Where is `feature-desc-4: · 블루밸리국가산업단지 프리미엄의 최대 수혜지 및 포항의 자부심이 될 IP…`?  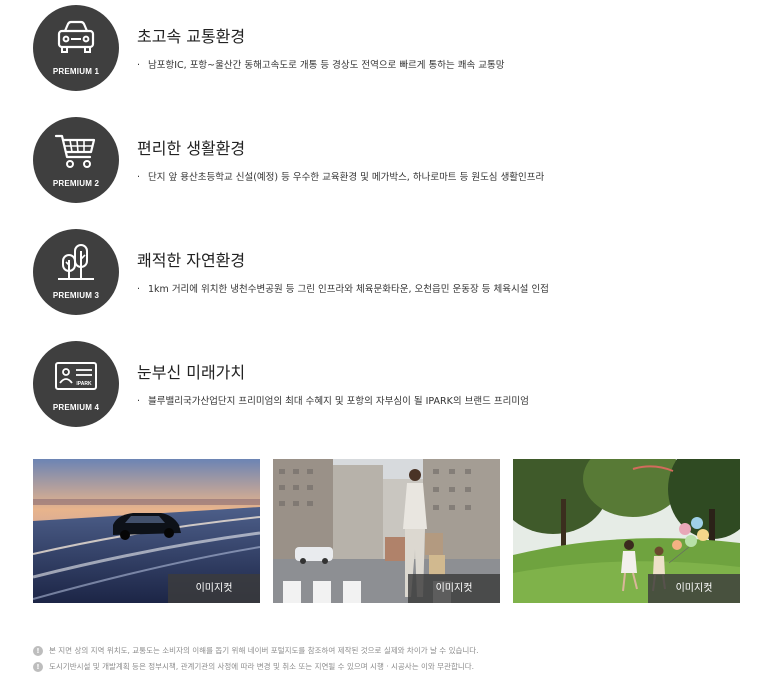 feature-desc-4: · 블루밸리국가산업단지 프리미엄의 최대 수혜지 및 포항의 자부심이 될 IP… is located at coordinates (333, 400).